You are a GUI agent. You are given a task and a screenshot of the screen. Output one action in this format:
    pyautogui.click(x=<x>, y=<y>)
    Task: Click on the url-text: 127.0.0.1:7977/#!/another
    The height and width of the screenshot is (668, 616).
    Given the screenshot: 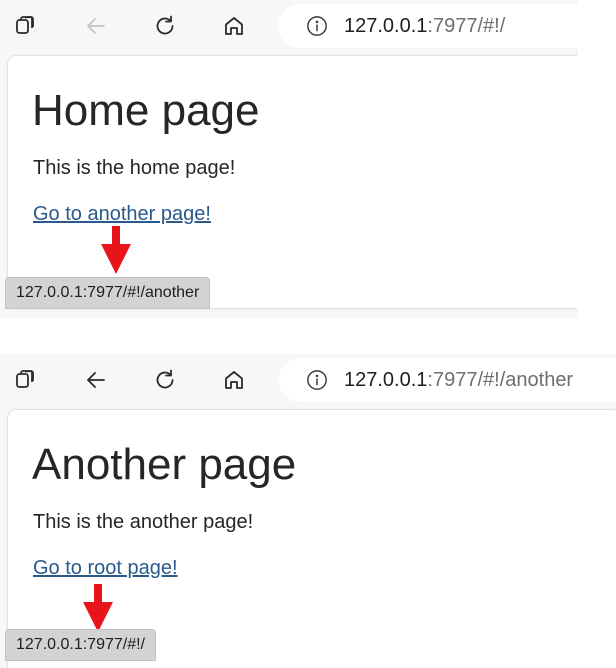 What is the action you would take?
    pyautogui.click(x=458, y=380)
    